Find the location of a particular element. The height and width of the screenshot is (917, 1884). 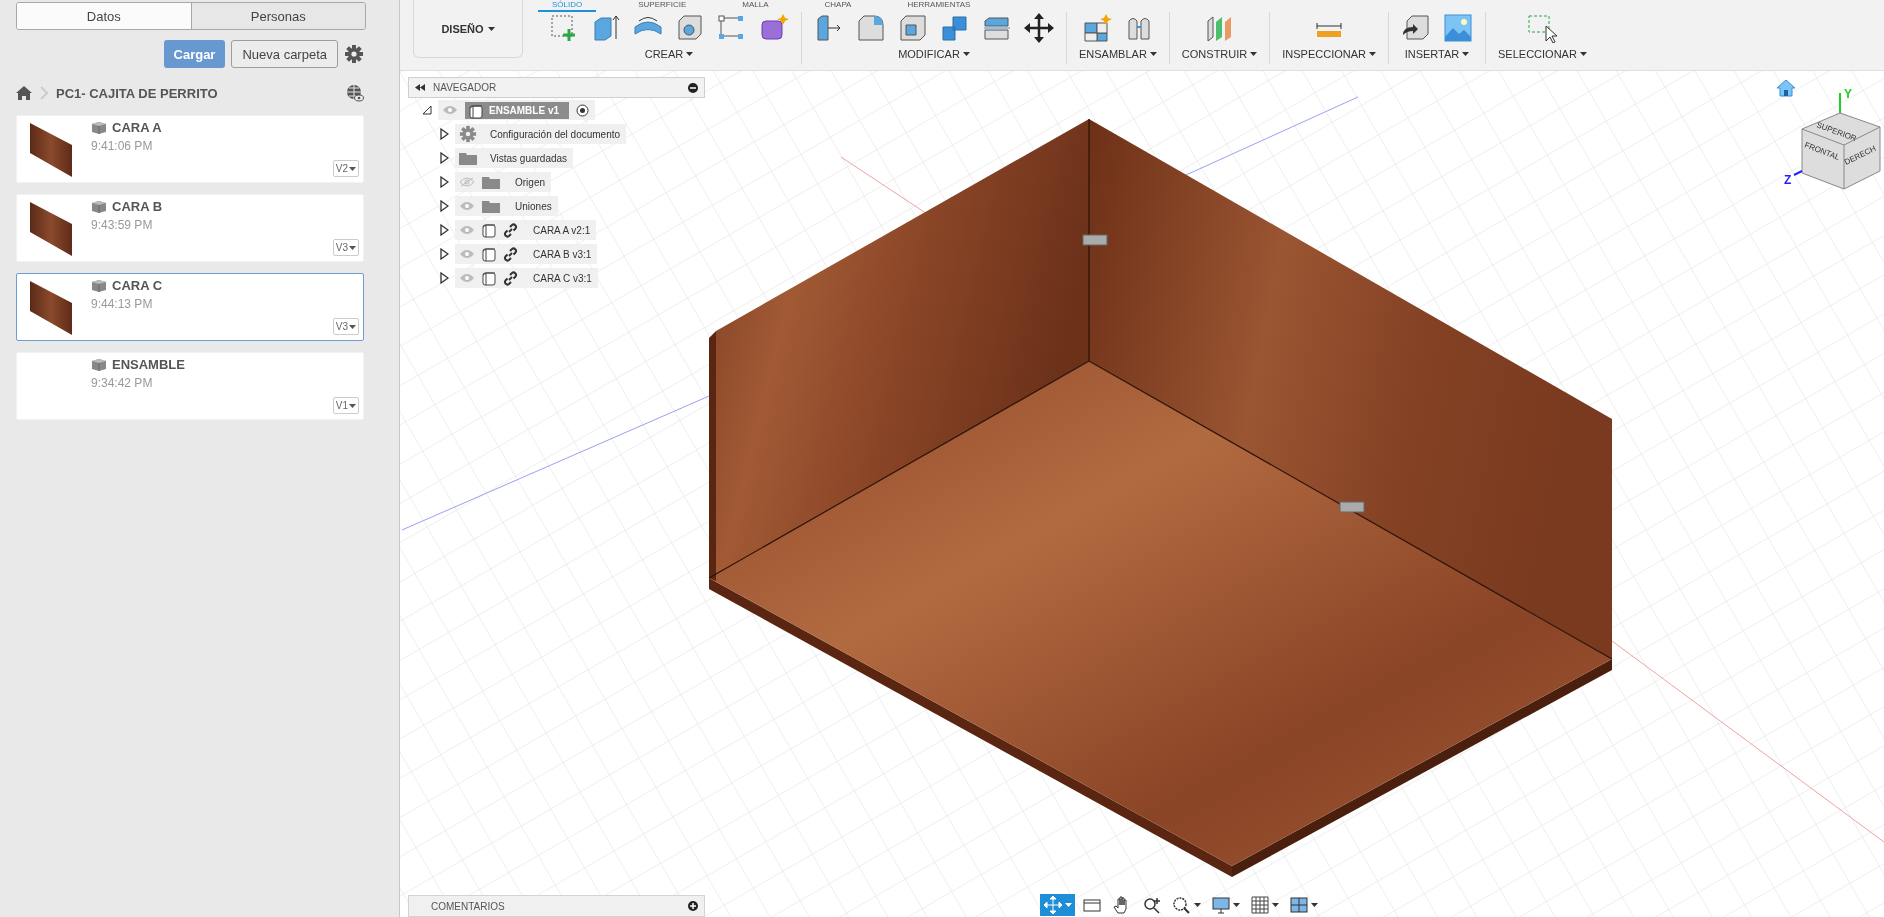

tool-group-menu: CONSTRUIR is located at coordinates (1219, 54).